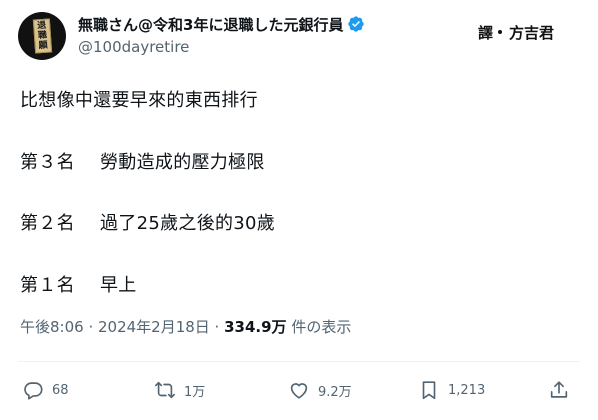 The image size is (598, 420). Describe the element at coordinates (319, 327) in the screenshot. I see `view-count-suffix: 件の表示` at that location.